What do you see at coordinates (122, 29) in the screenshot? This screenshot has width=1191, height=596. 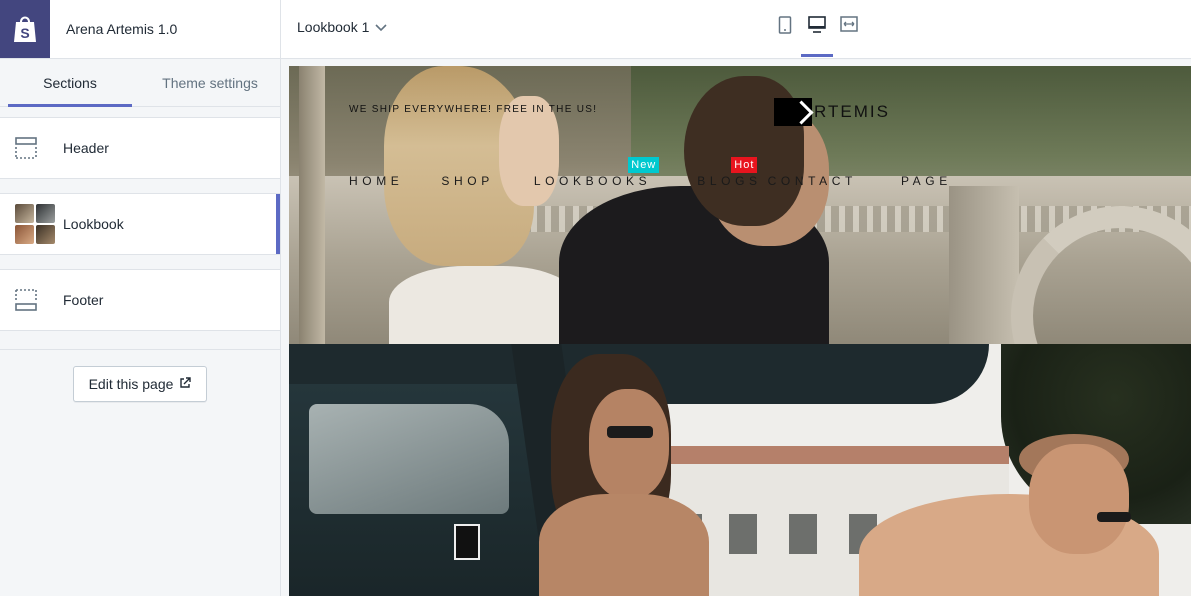 I see `app-title: Arena Artemis 1.0` at bounding box center [122, 29].